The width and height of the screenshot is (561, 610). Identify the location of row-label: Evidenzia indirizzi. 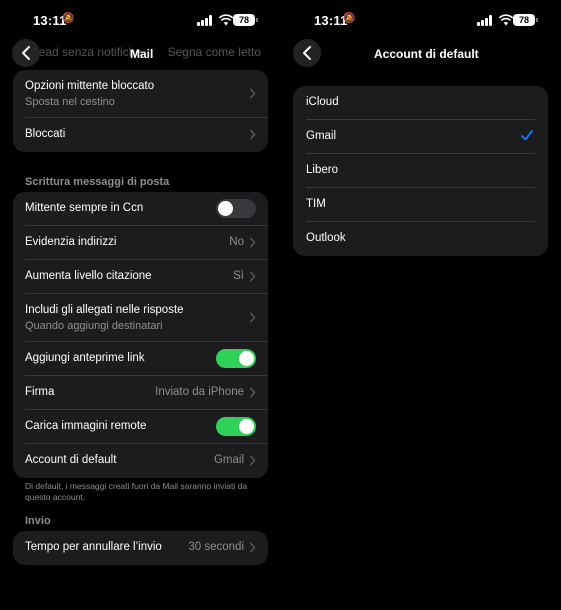
(71, 242).